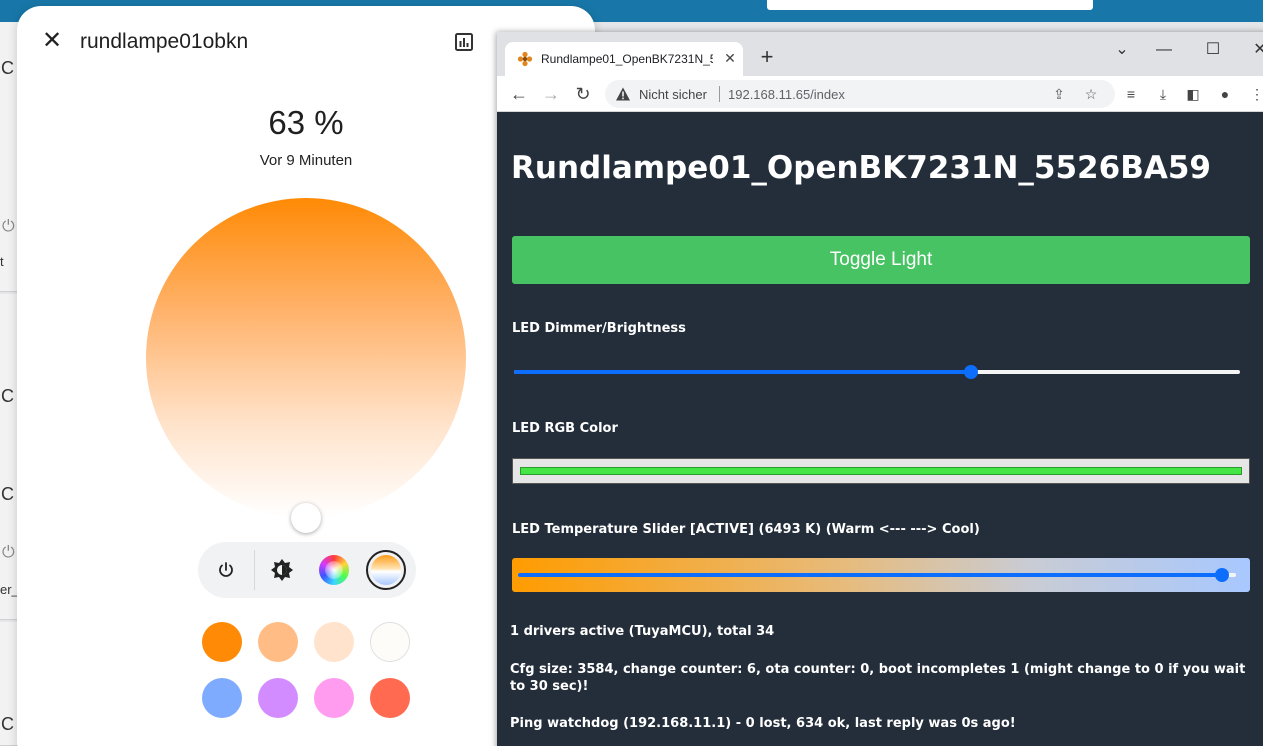 Image resolution: width=1263 pixels, height=746 pixels. I want to click on rgb-label: LED RGB Color, so click(565, 428).